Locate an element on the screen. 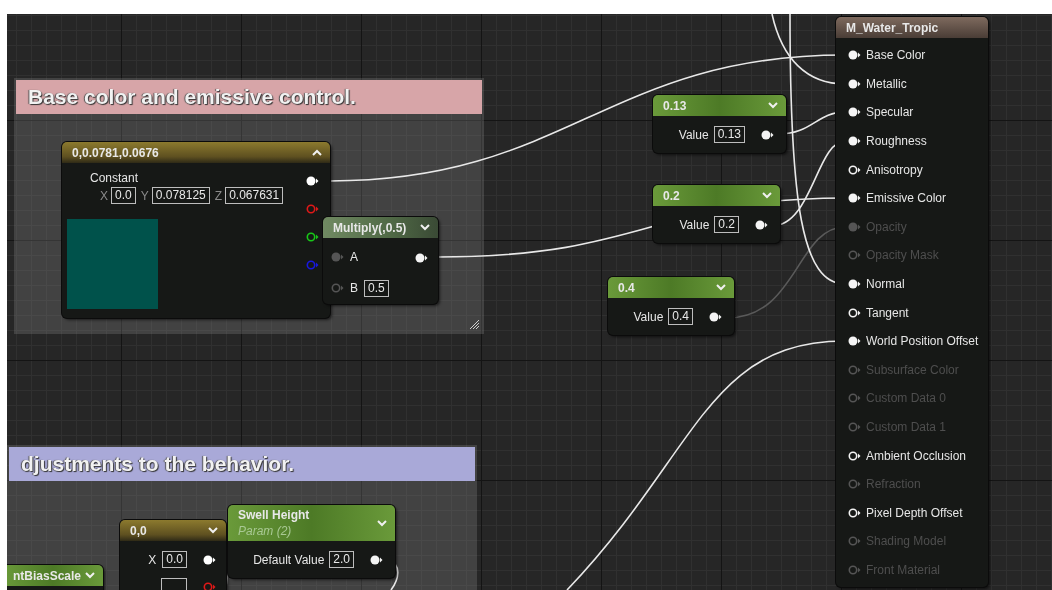  graph-node: 0,0.0781,0.0676 Constant X 0.0 Y 0.078125 Z 0.067631 is located at coordinates (196, 230).